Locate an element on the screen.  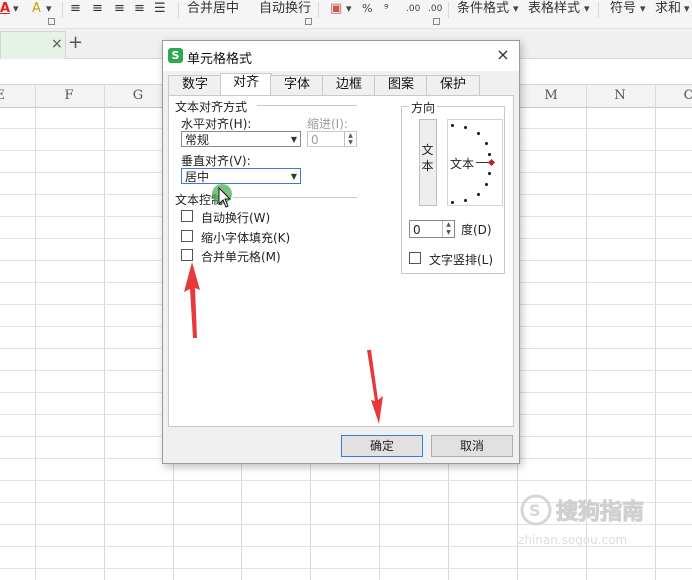
vertical-text-button: 文本 is located at coordinates (428, 162).